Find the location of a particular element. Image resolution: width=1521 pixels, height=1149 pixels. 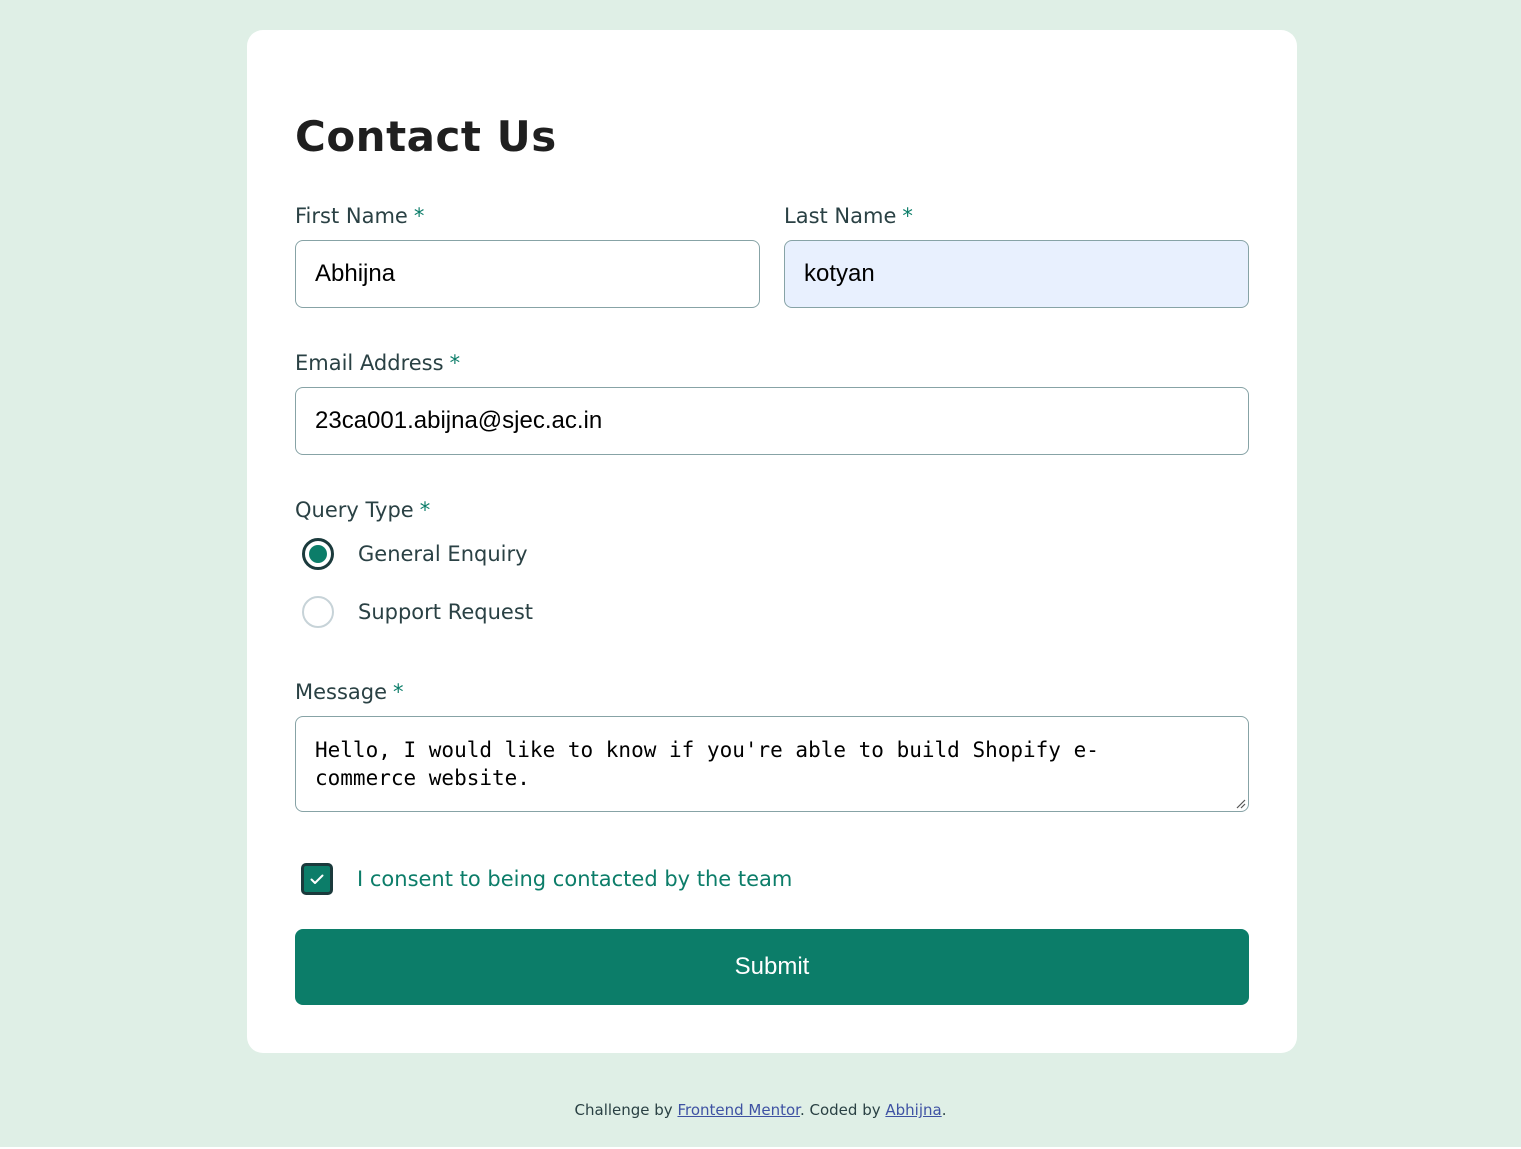

footer-prefix: Challenge by is located at coordinates (623, 1110).